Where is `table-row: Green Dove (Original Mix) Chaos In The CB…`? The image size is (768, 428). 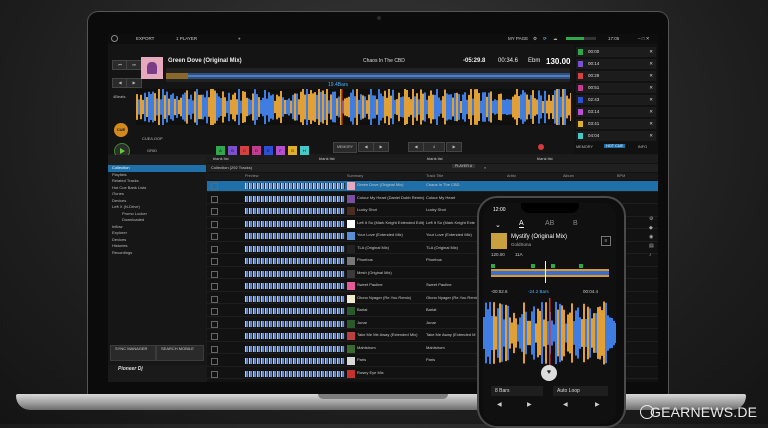
table-row: Green Dove (Original Mix) Chaos In The CB… is located at coordinates (432, 186).